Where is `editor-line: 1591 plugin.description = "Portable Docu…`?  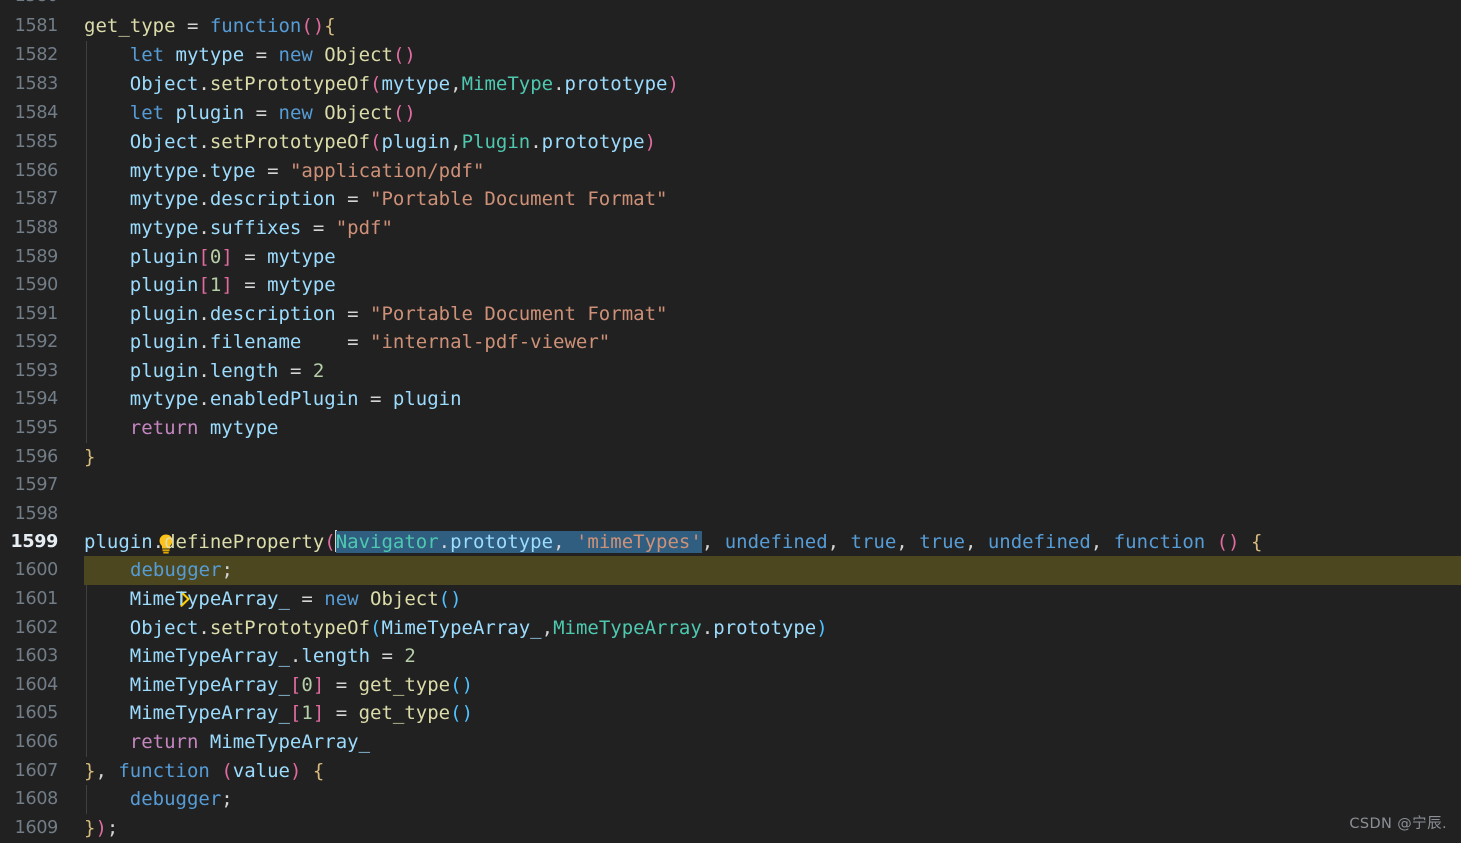
editor-line: 1591 plugin.description = "Portable Docu… is located at coordinates (730, 314).